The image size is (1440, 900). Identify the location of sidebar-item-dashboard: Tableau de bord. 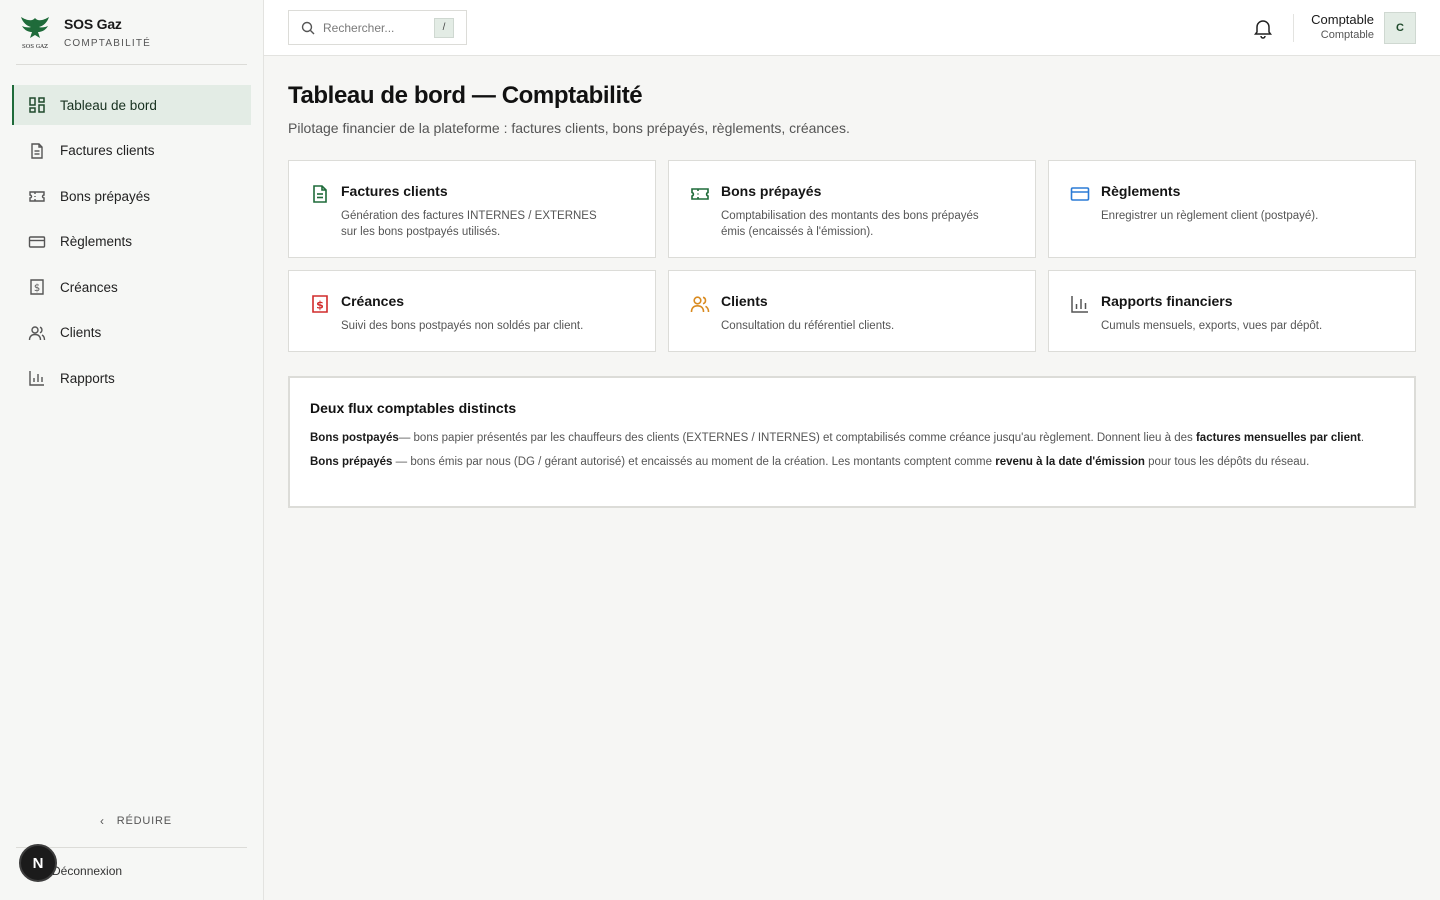
(131, 105).